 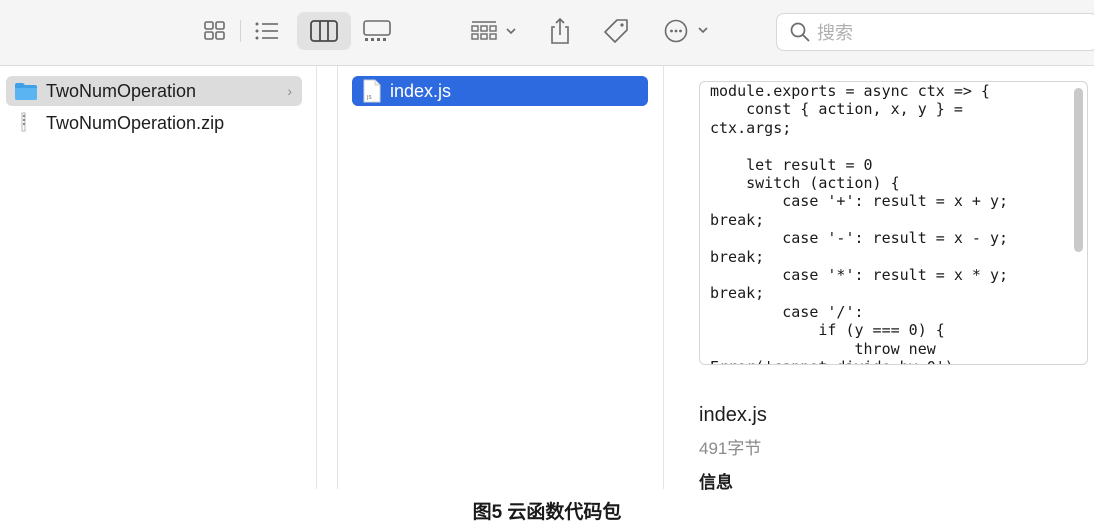 I want to click on preview-info-heading: 信息, so click(x=716, y=482).